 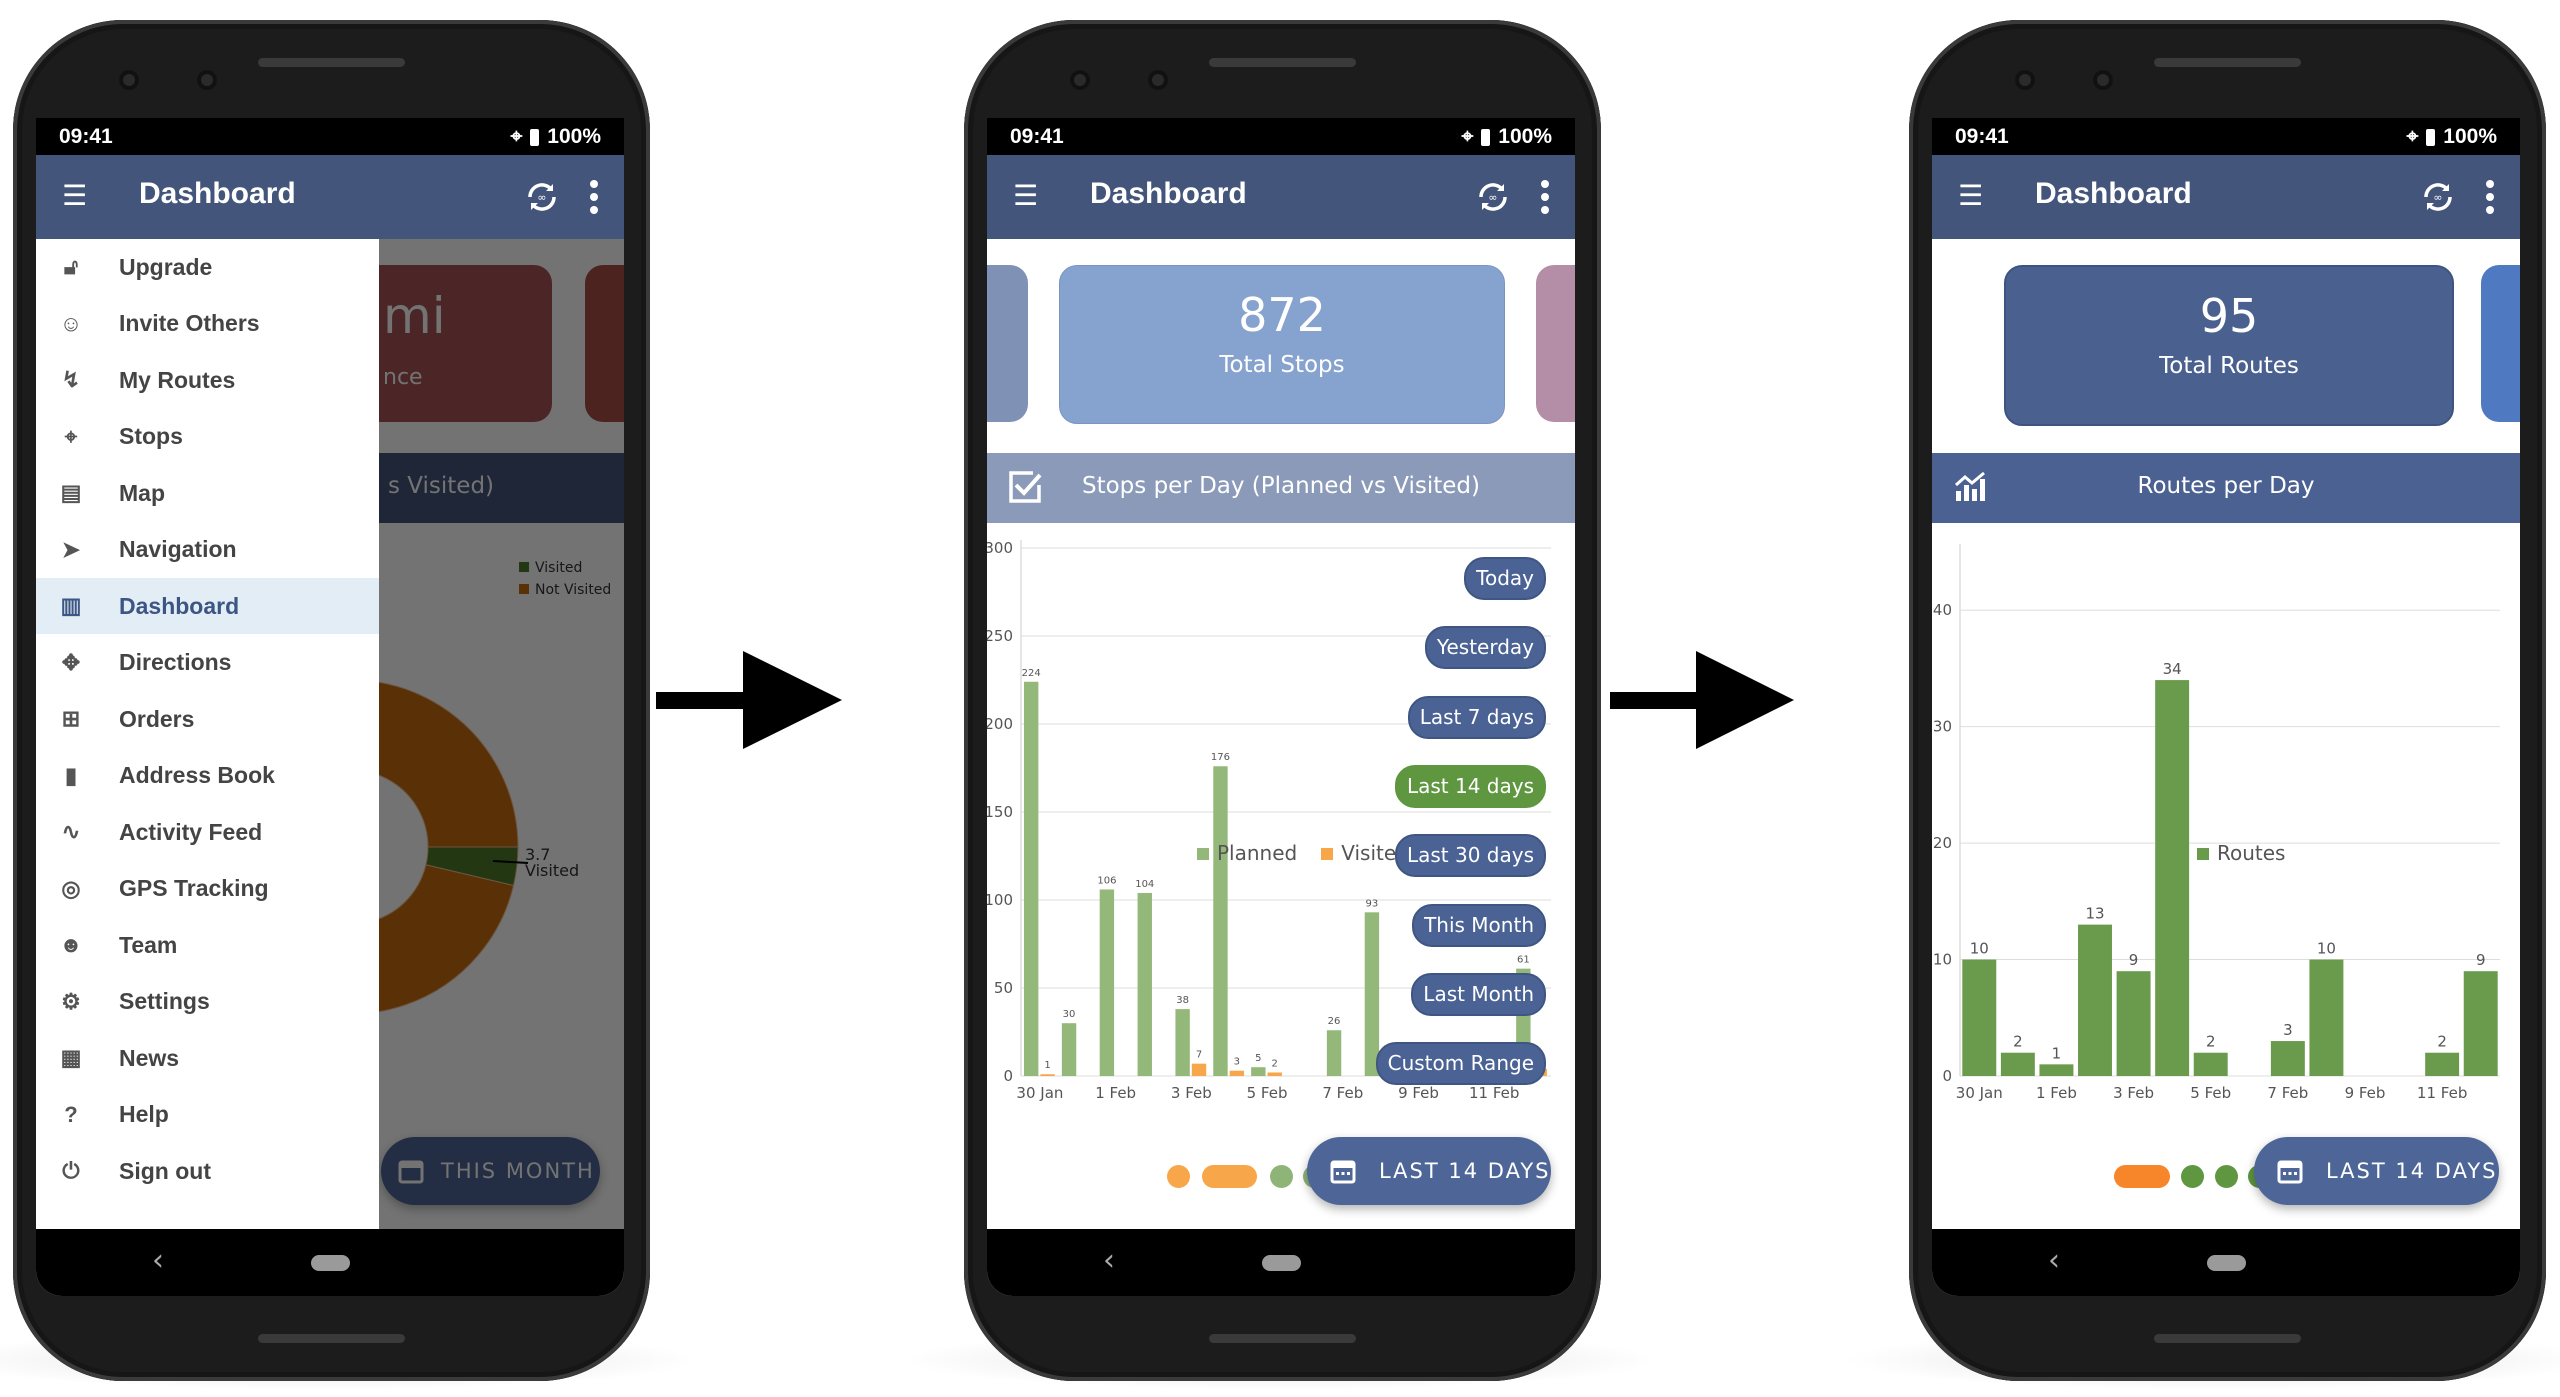 I want to click on stat-card-prev, so click(x=1007, y=343).